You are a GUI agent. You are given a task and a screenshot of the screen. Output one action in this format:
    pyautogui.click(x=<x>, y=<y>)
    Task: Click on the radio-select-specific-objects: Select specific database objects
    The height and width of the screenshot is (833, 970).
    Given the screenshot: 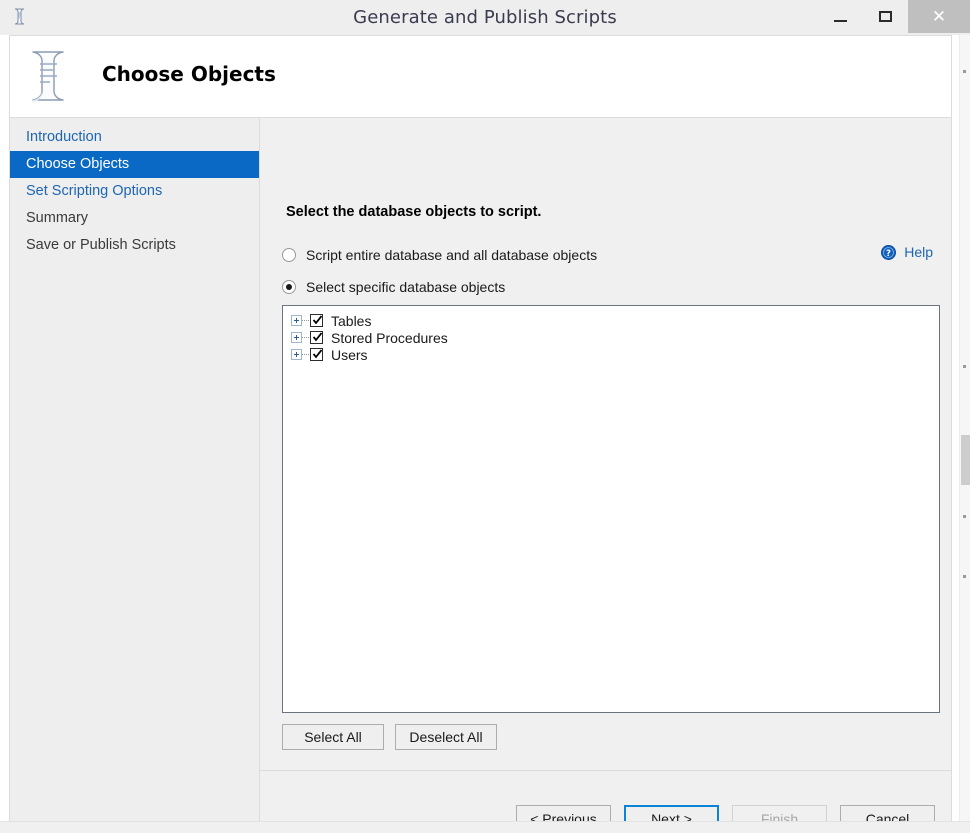 What is the action you would take?
    pyautogui.click(x=393, y=287)
    